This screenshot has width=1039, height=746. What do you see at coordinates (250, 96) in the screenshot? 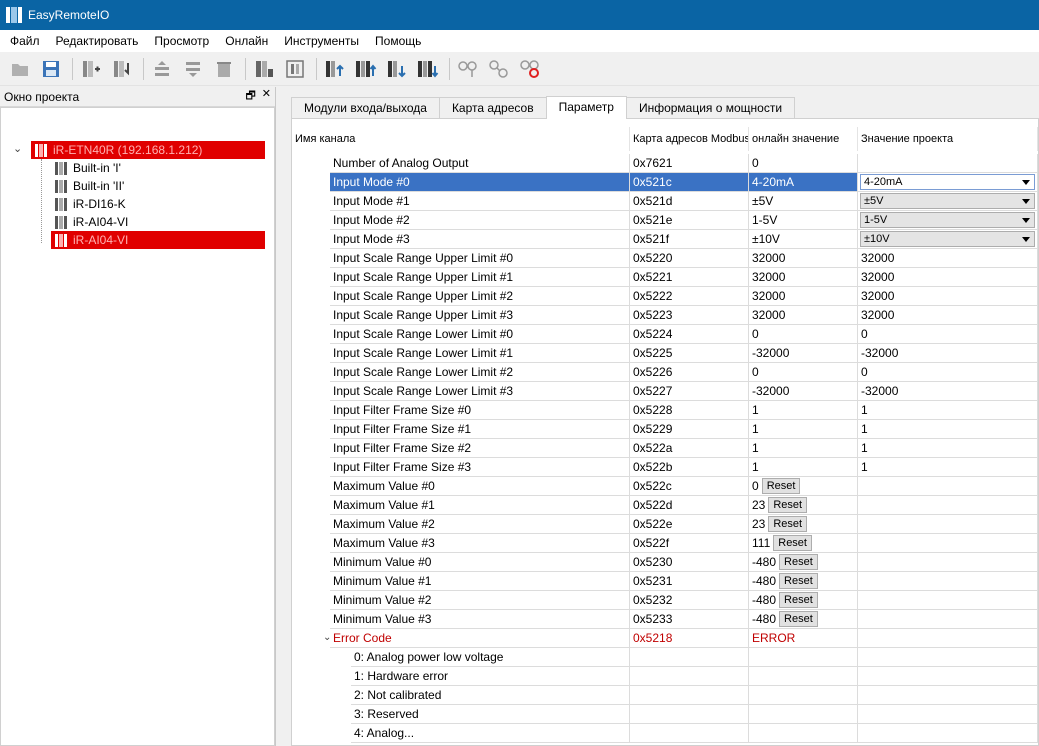
I see `pin-icon: 🗗` at bounding box center [250, 96].